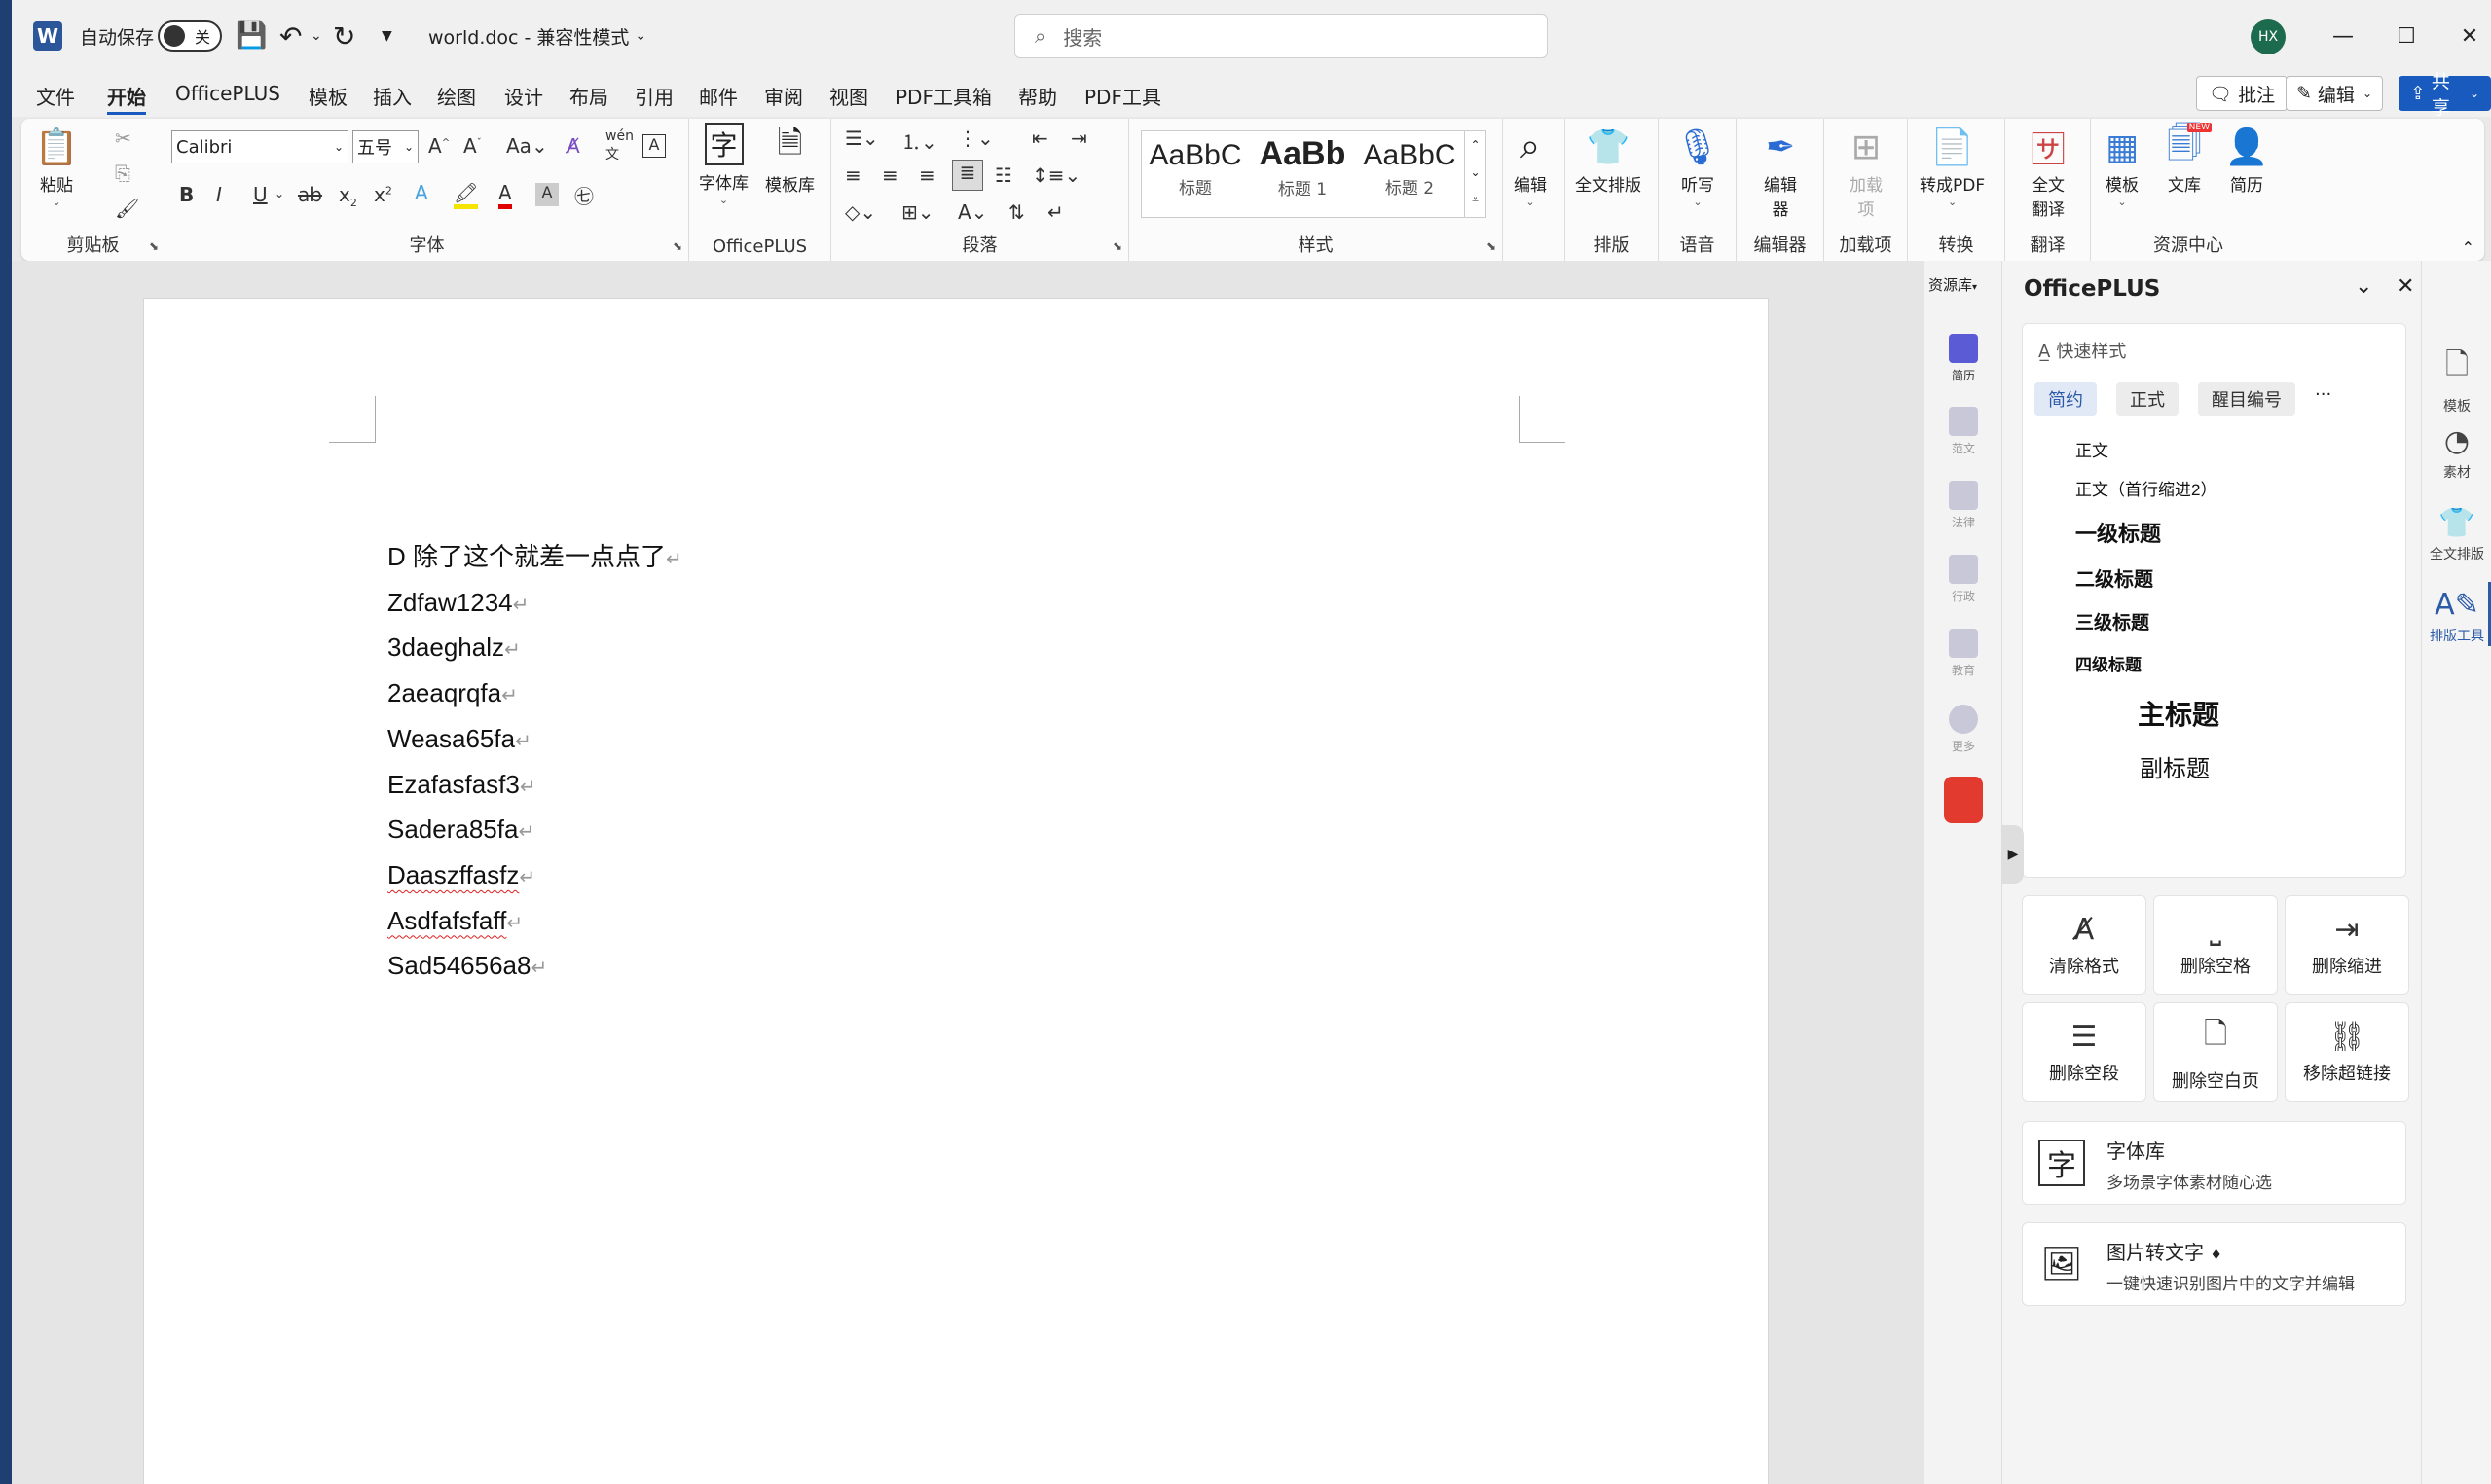 This screenshot has width=2491, height=1484. Describe the element at coordinates (654, 146) in the screenshot. I see `character-border-icon: A` at that location.